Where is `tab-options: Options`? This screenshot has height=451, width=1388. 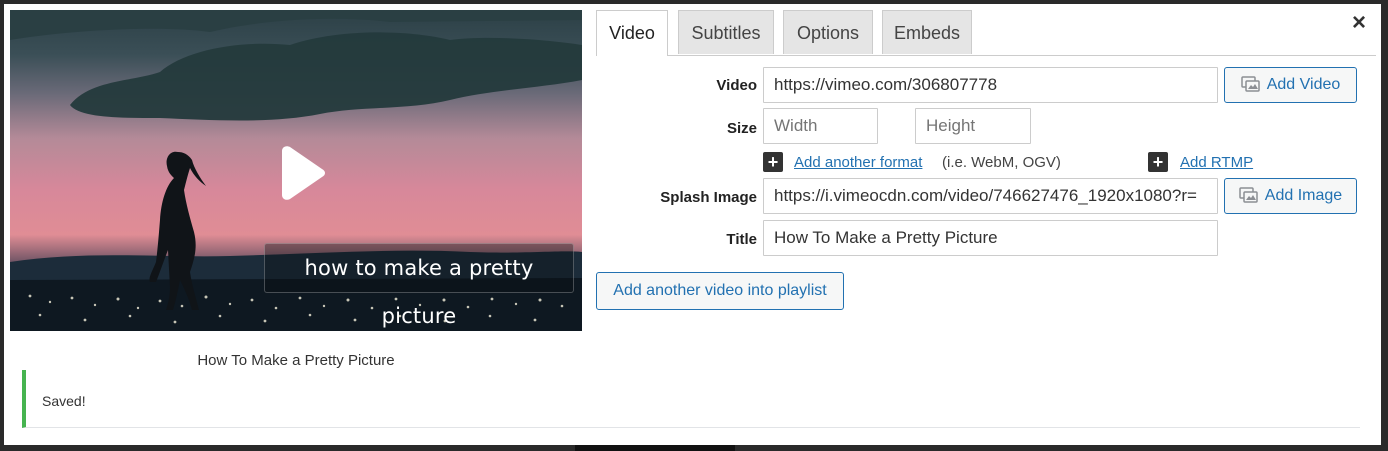
tab-options: Options is located at coordinates (828, 32).